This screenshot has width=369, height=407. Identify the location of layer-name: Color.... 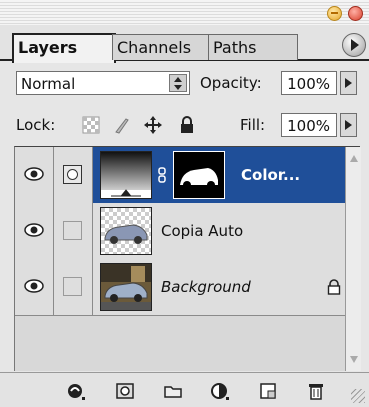
(270, 175).